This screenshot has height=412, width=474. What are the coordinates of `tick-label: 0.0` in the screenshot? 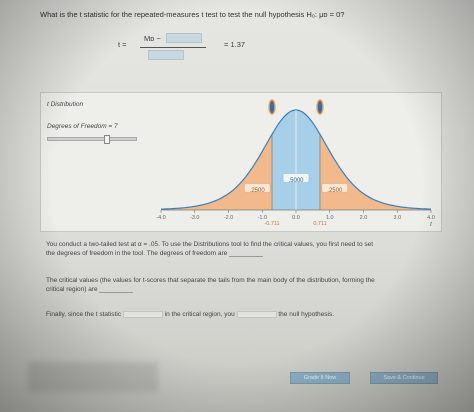 It's located at (296, 218).